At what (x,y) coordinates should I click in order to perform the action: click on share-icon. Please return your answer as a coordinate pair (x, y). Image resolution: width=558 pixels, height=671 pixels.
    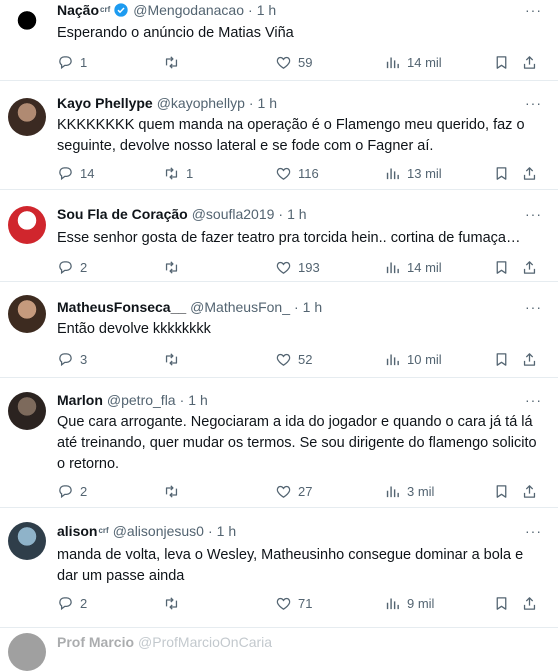
    Looking at the image, I should click on (529, 359).